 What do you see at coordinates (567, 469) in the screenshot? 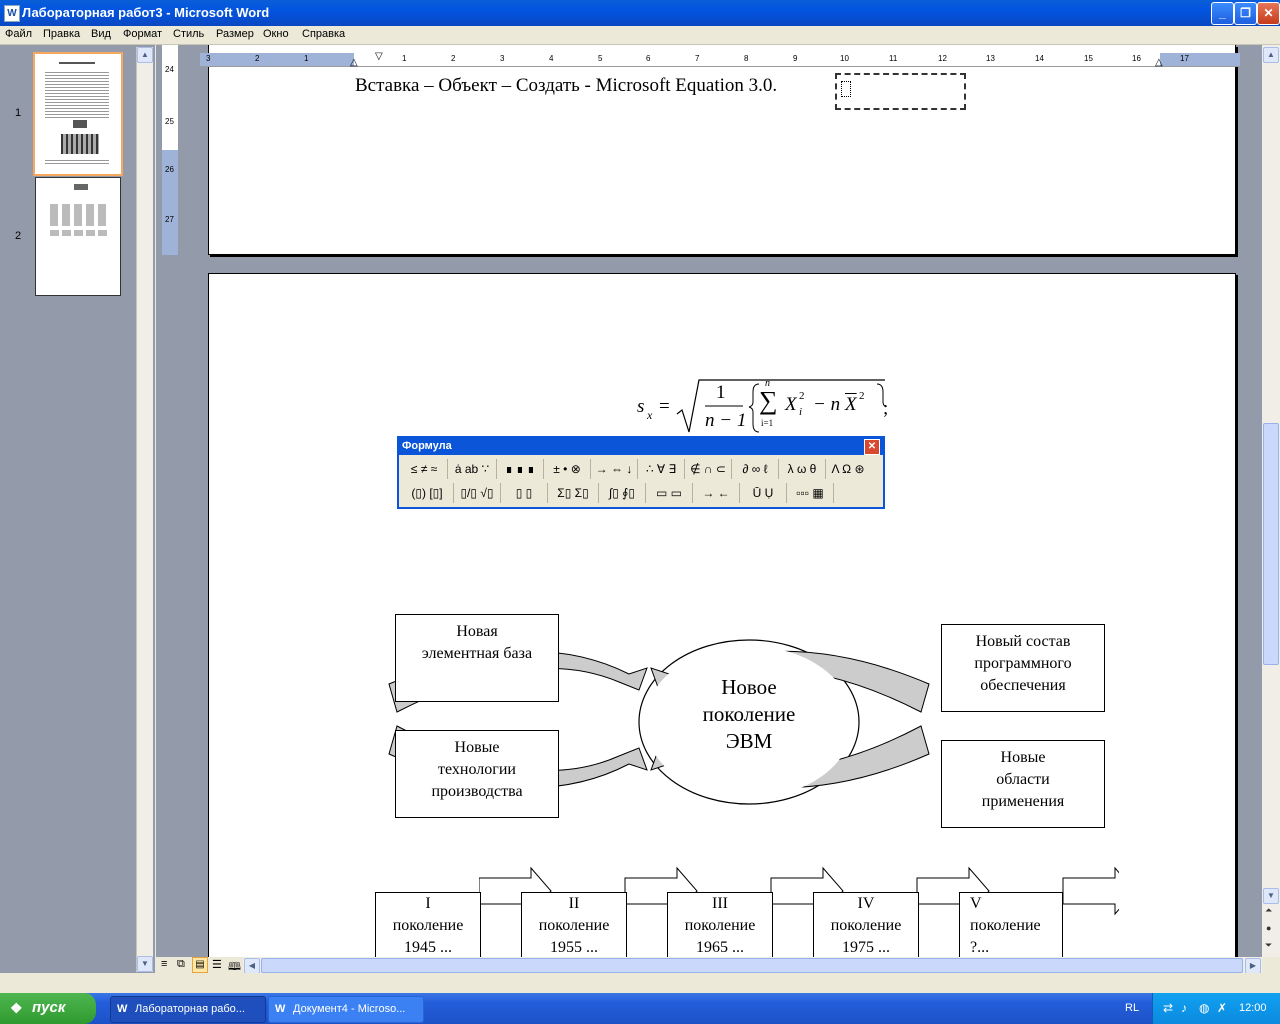
I see `operators-palette-button: ± • ⊗` at bounding box center [567, 469].